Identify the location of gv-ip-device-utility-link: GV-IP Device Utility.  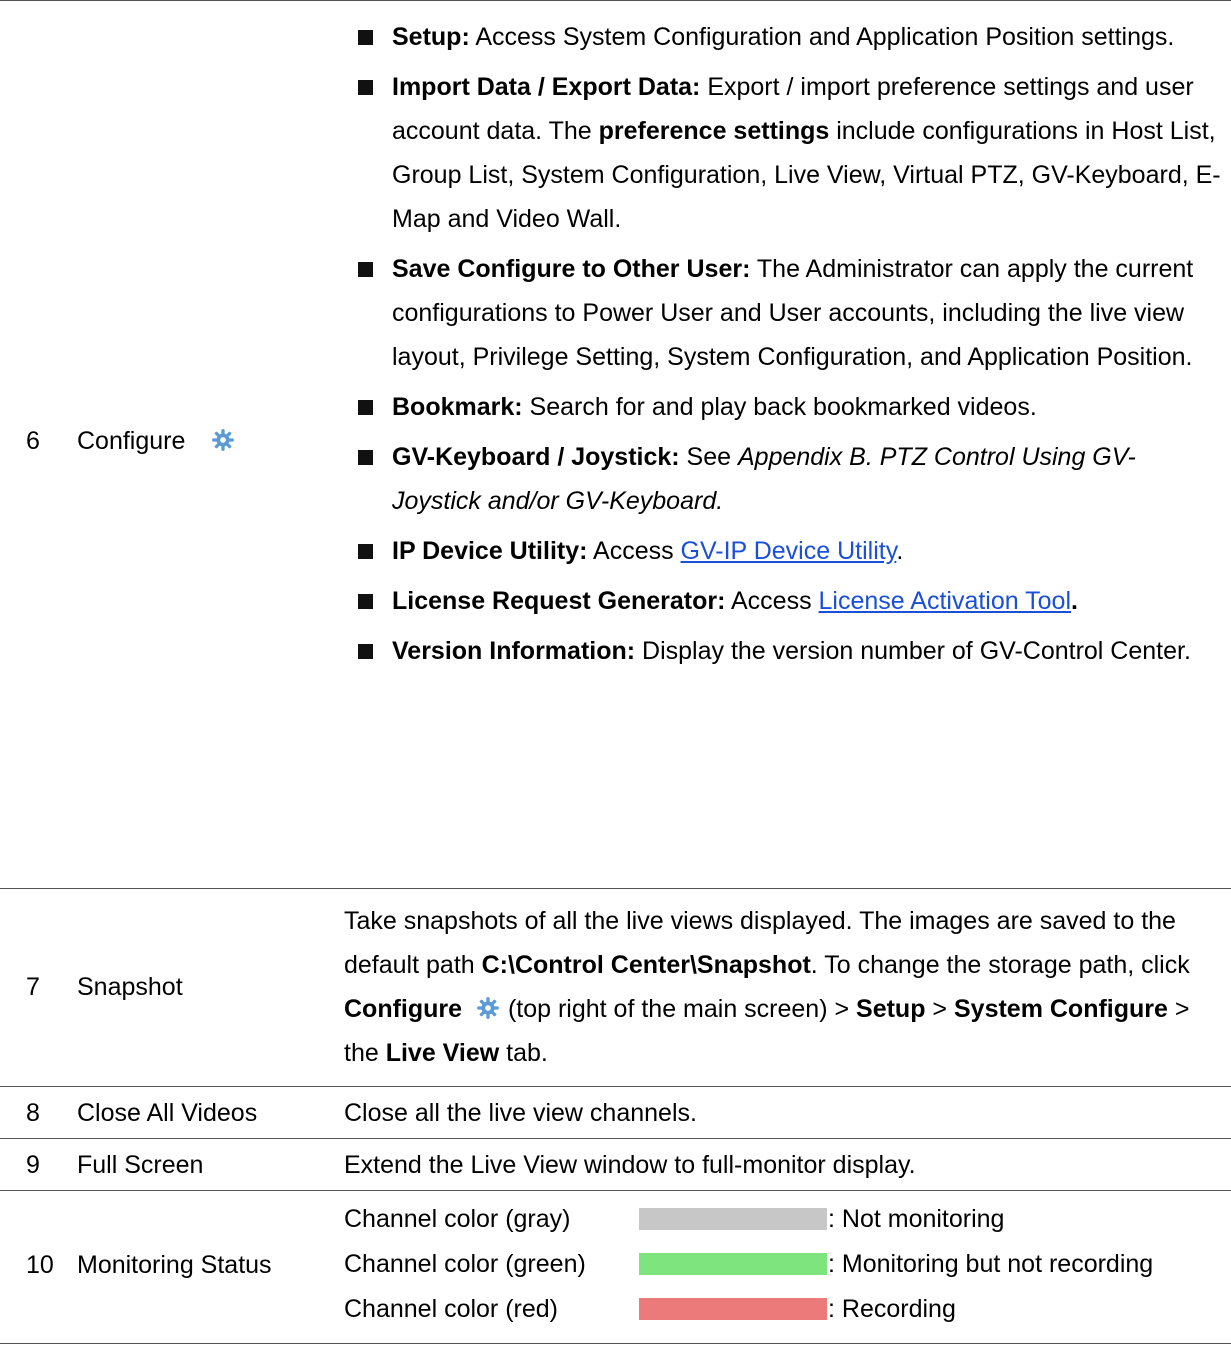
(789, 551).